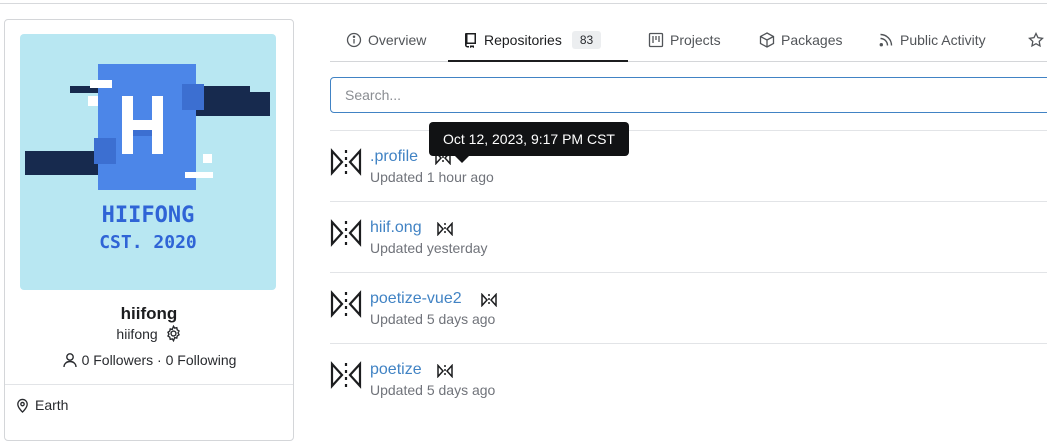 The width and height of the screenshot is (1047, 441). Describe the element at coordinates (354, 40) in the screenshot. I see `info-icon` at that location.